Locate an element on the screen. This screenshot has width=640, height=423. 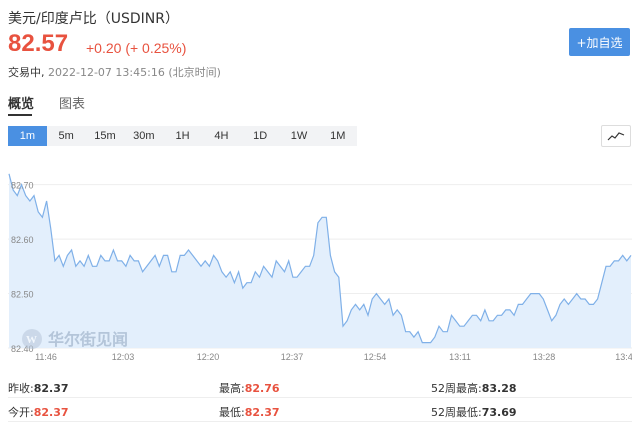
watermark: W 华尔街见闻 is located at coordinates (75, 339).